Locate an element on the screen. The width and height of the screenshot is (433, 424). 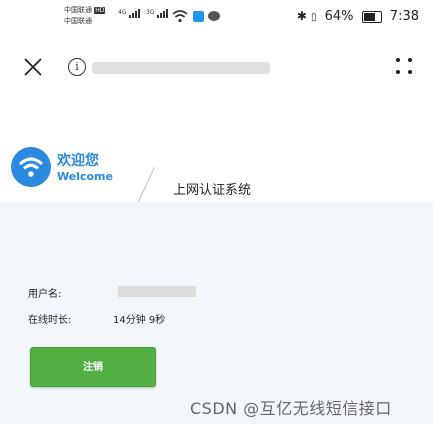
wifi-icon is located at coordinates (180, 16).